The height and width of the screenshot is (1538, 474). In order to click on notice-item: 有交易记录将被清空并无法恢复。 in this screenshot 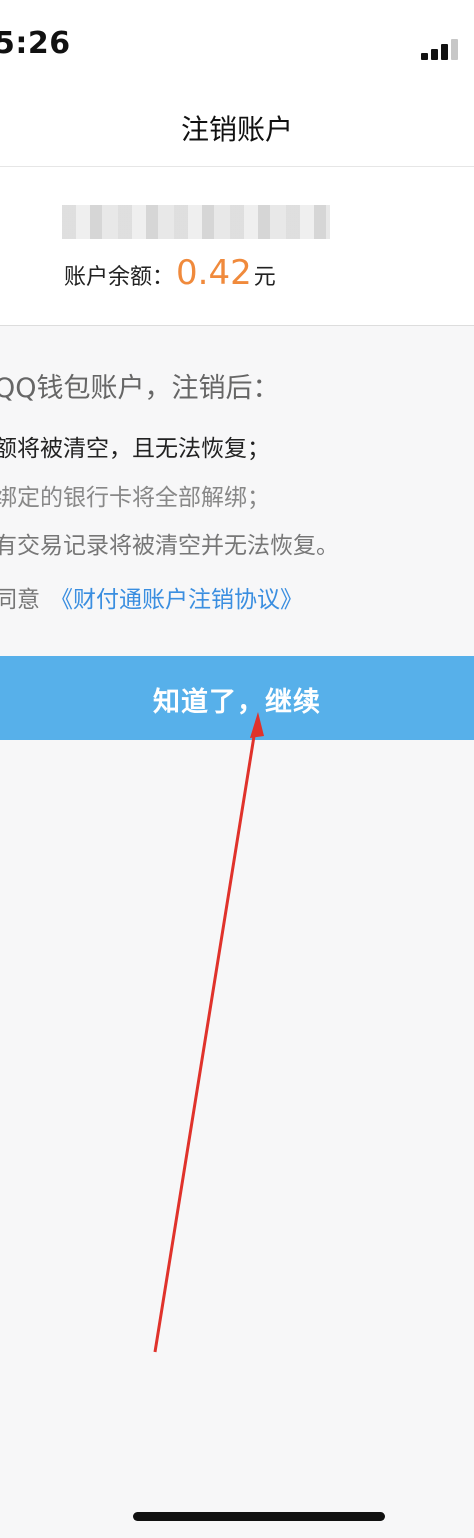, I will do `click(169, 546)`.